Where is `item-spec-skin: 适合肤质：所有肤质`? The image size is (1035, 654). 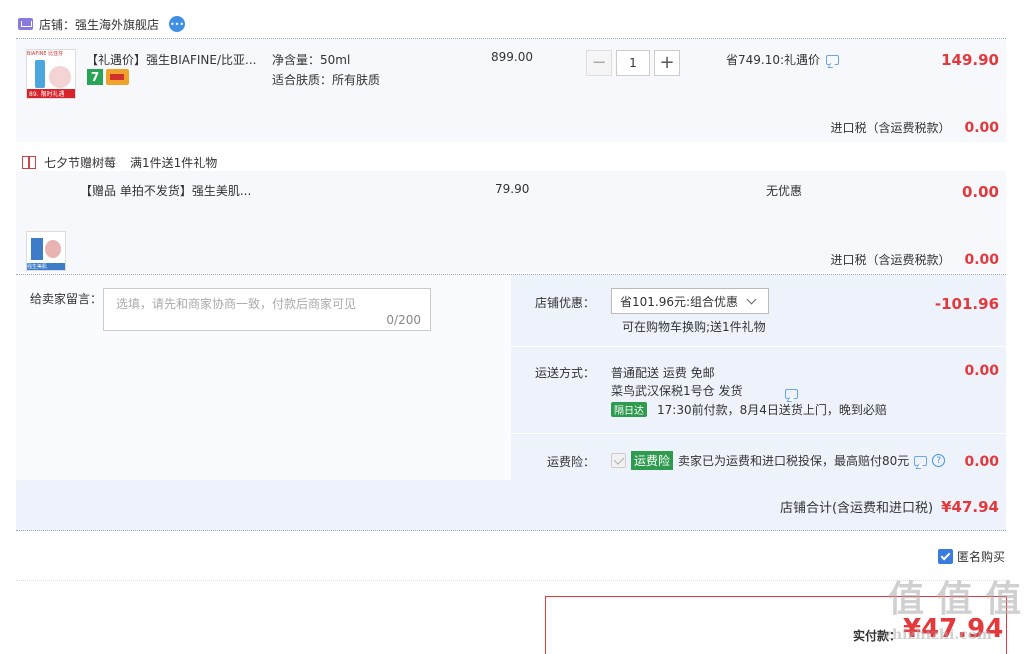
item-spec-skin: 适合肤质：所有肤质 is located at coordinates (326, 80).